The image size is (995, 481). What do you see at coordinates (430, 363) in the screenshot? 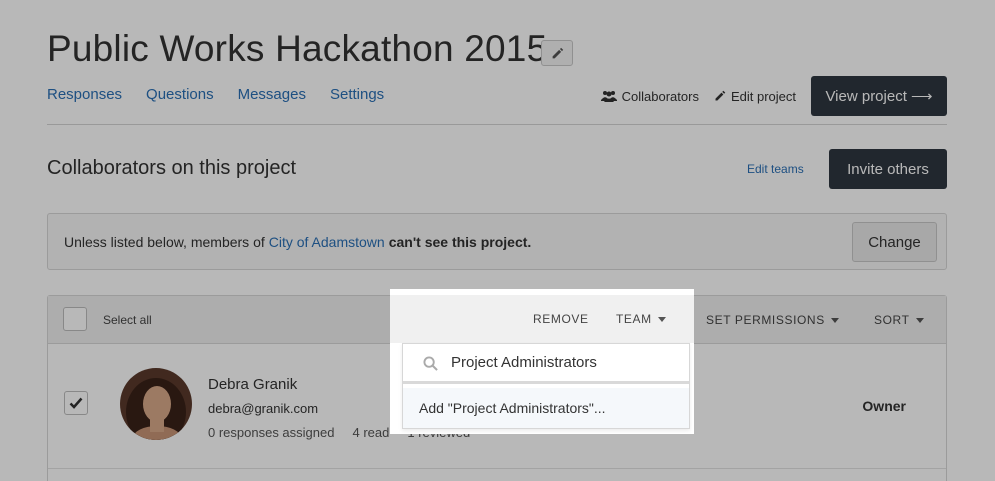
I see `search-icon` at bounding box center [430, 363].